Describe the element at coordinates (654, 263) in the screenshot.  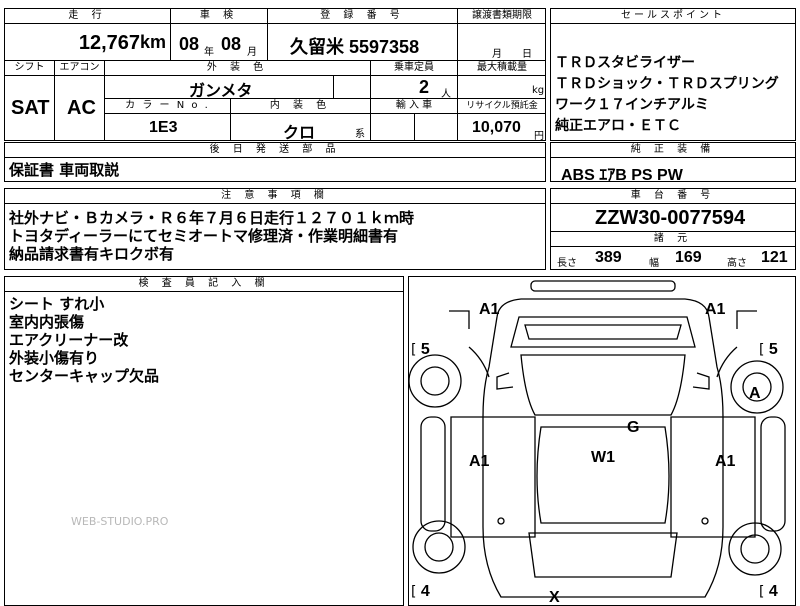
I see `width-label: 幅` at that location.